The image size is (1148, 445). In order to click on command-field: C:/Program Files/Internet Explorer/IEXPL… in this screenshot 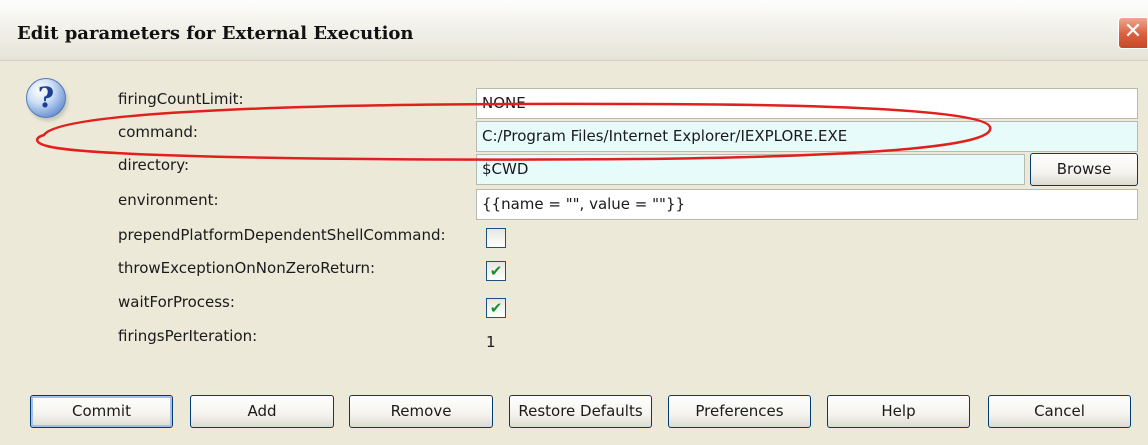, I will do `click(807, 136)`.